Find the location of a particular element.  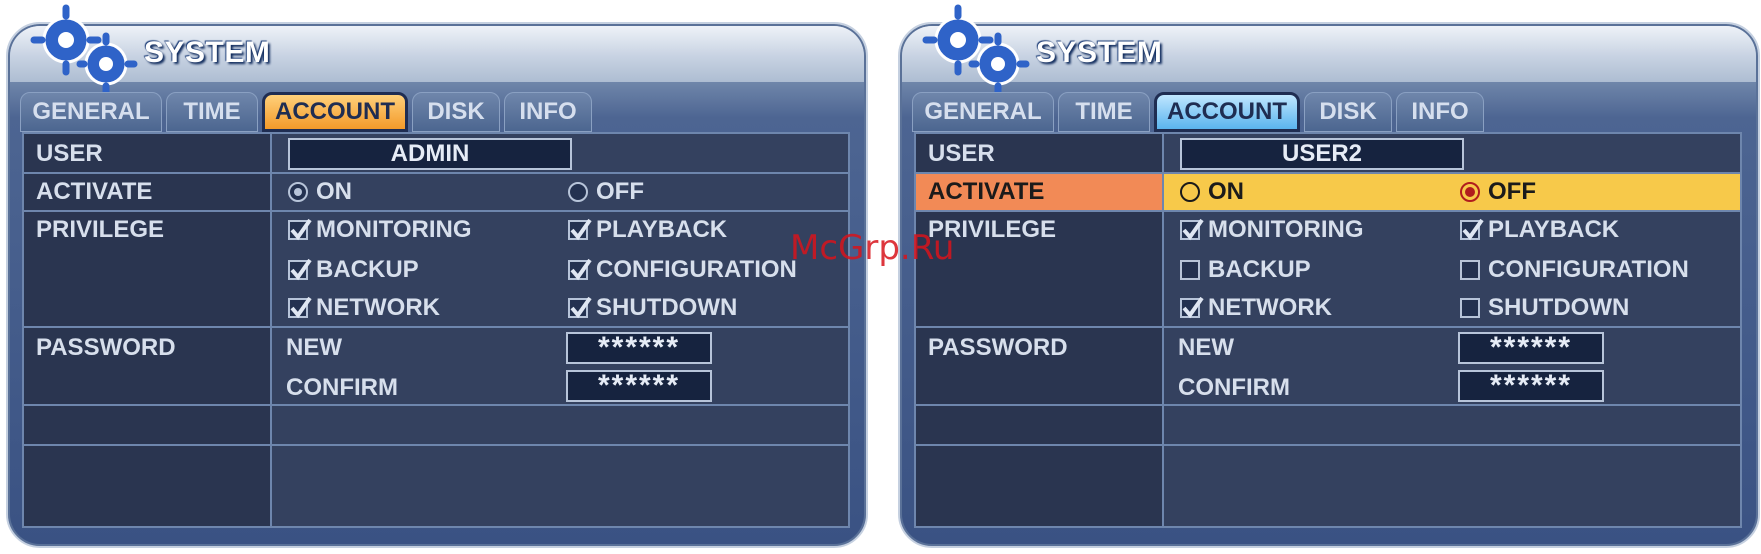

watermark: McGrp.Ru is located at coordinates (872, 248).